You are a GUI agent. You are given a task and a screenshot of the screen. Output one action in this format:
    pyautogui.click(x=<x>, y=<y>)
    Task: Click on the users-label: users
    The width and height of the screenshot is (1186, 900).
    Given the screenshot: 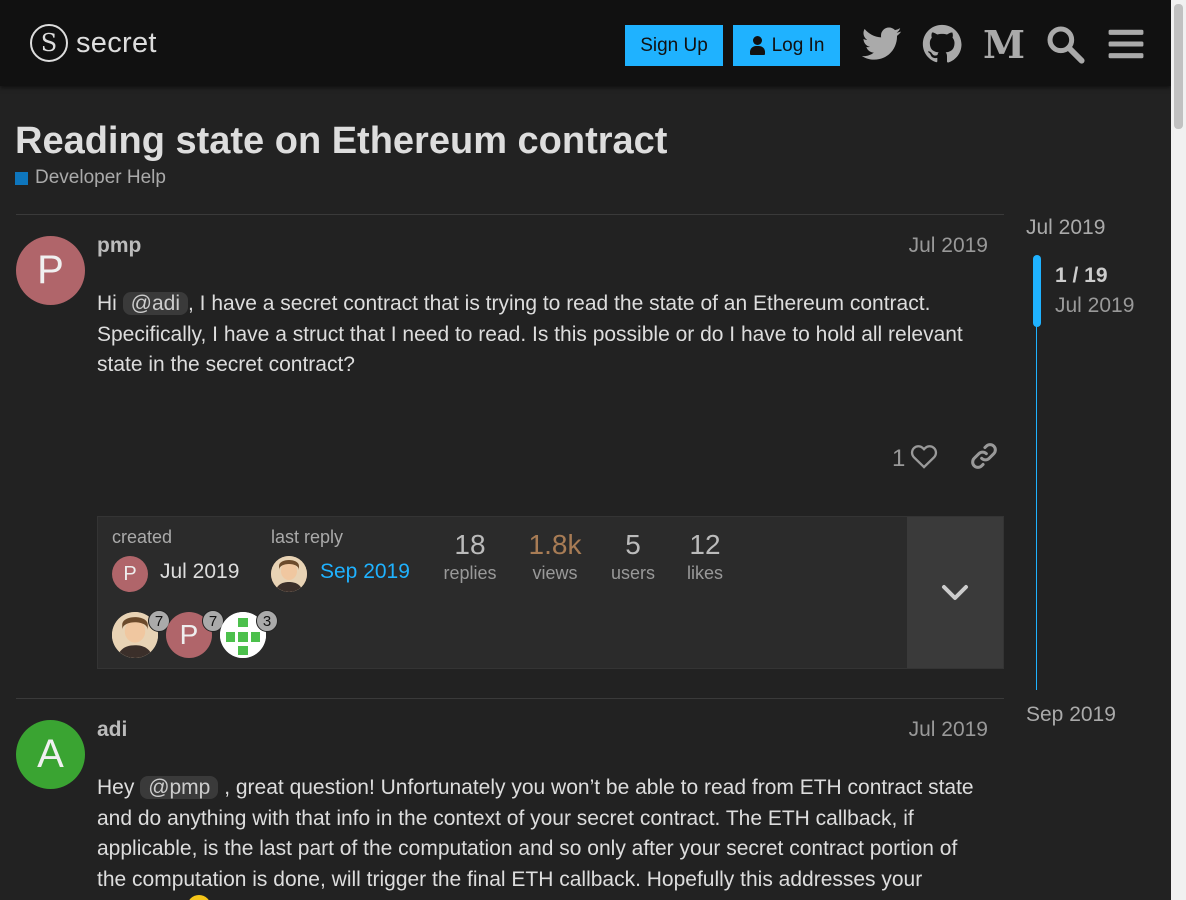 What is the action you would take?
    pyautogui.click(x=632, y=573)
    